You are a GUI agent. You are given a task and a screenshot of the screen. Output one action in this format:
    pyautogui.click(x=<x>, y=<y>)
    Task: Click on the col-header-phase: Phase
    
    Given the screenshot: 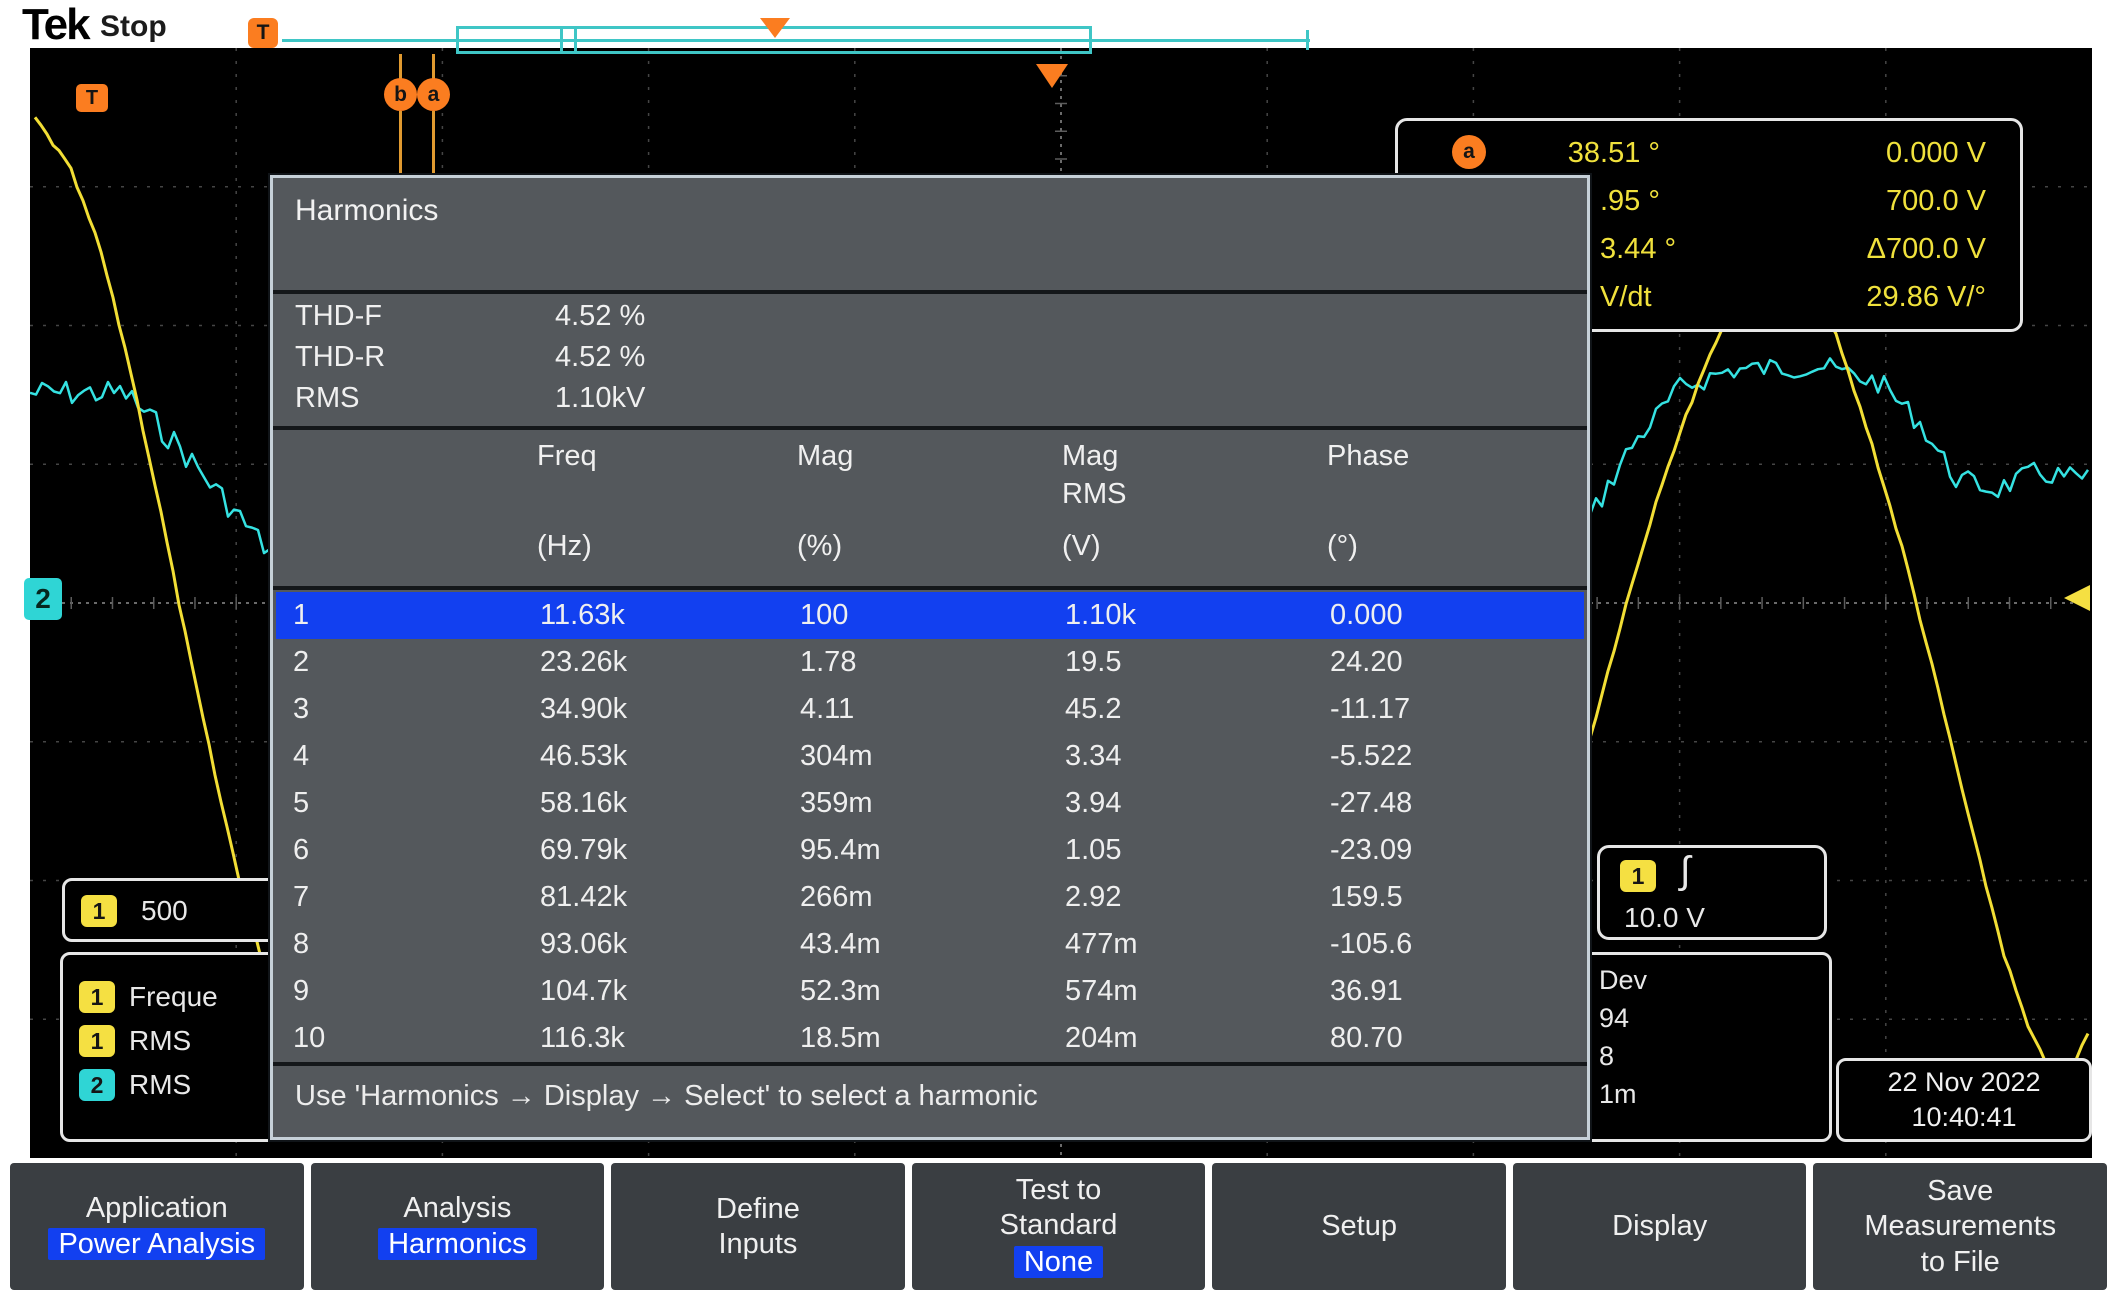 What is the action you would take?
    pyautogui.click(x=1368, y=456)
    